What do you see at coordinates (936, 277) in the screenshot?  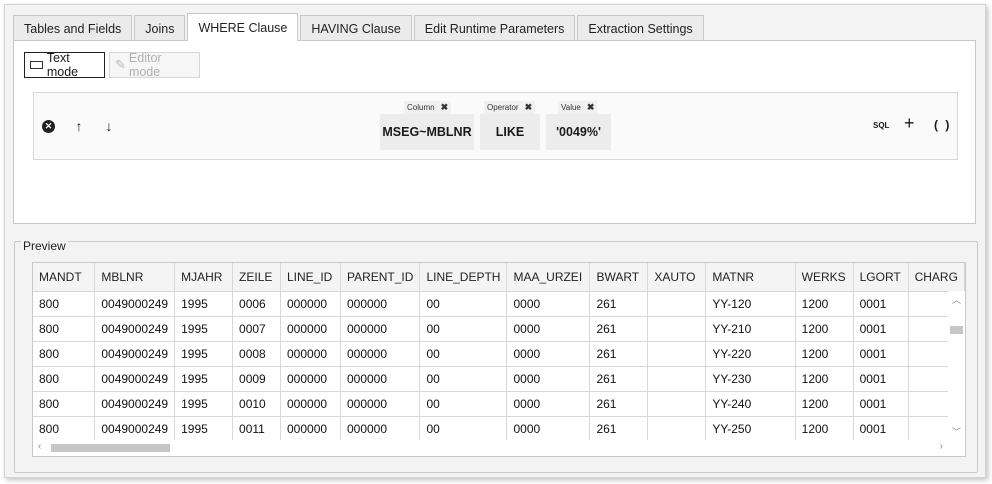 I see `column-header: CHARG` at bounding box center [936, 277].